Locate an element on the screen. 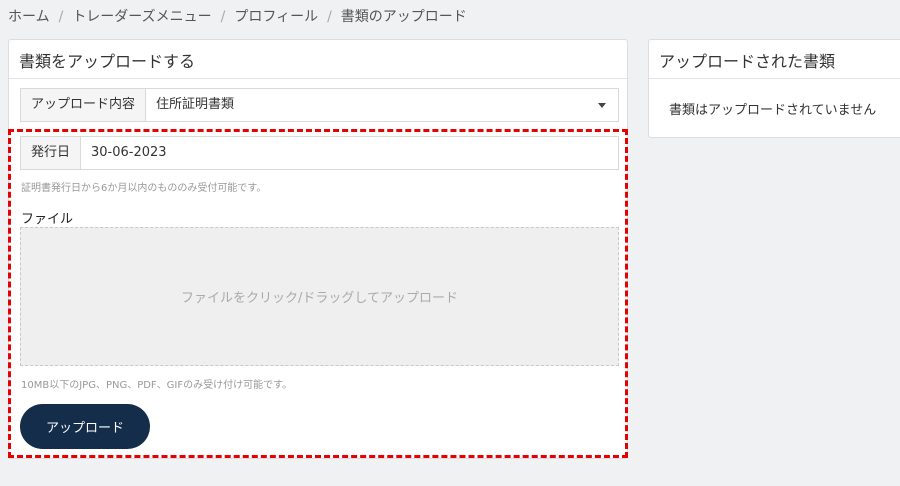 The height and width of the screenshot is (486, 900). breadcrumb: ホーム / トレーダーズメニュー / プロフィール / 書類のアップロード is located at coordinates (237, 16).